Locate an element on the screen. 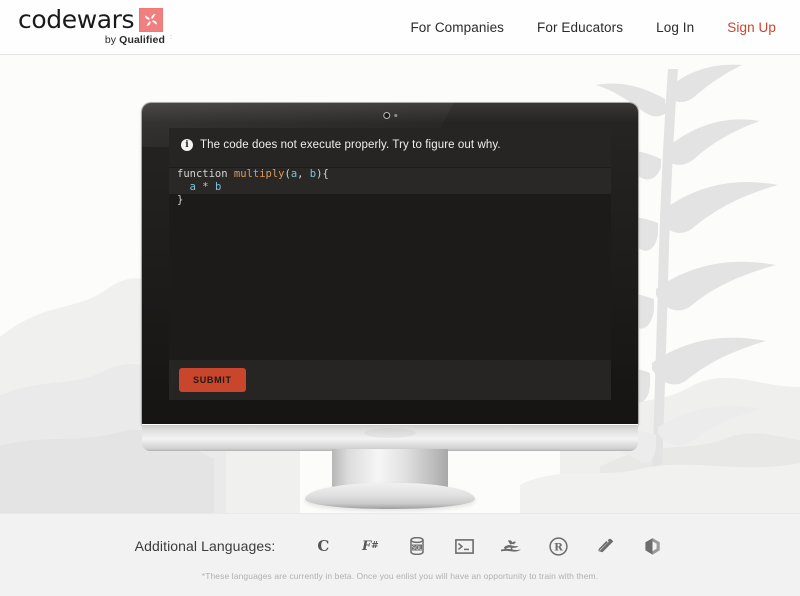 Image resolution: width=800 pixels, height=596 pixels. webcam-led-icon is located at coordinates (395, 115).